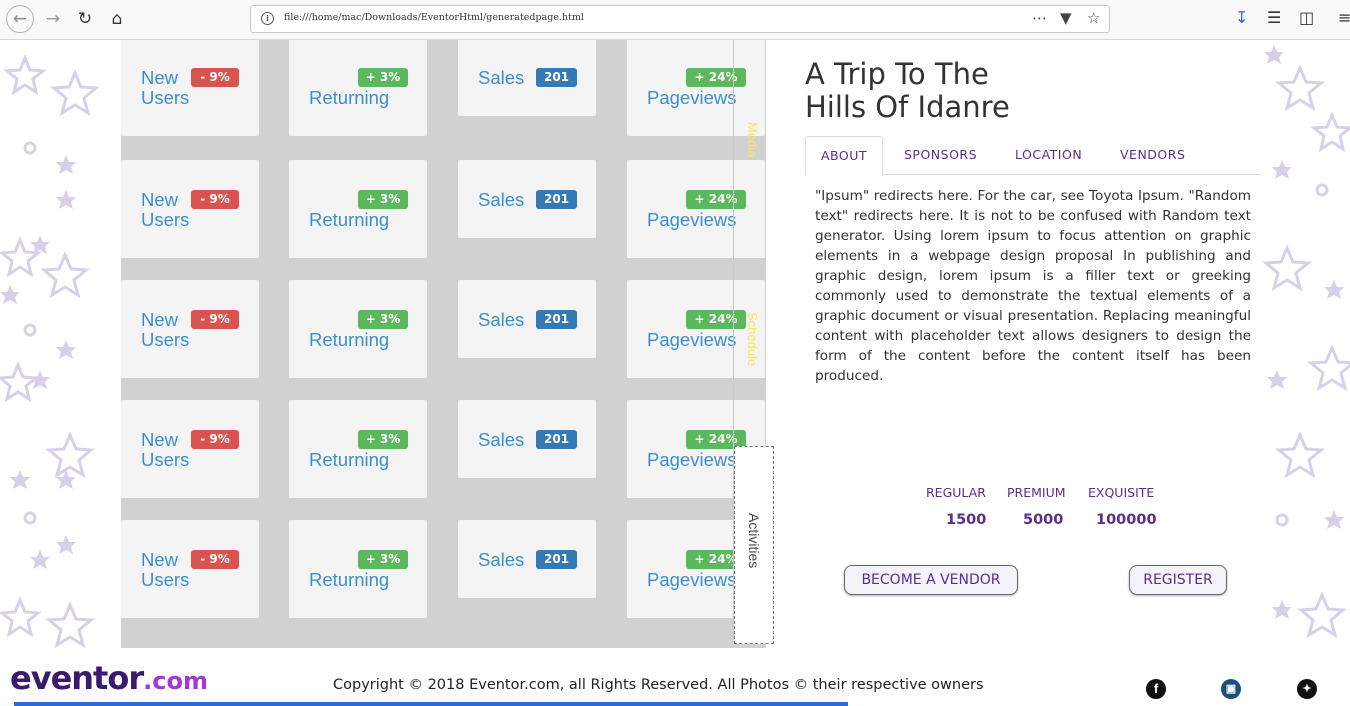 The width and height of the screenshot is (1350, 706). What do you see at coordinates (907, 107) in the screenshot?
I see `event-title-line2: Hills Of Idanre` at bounding box center [907, 107].